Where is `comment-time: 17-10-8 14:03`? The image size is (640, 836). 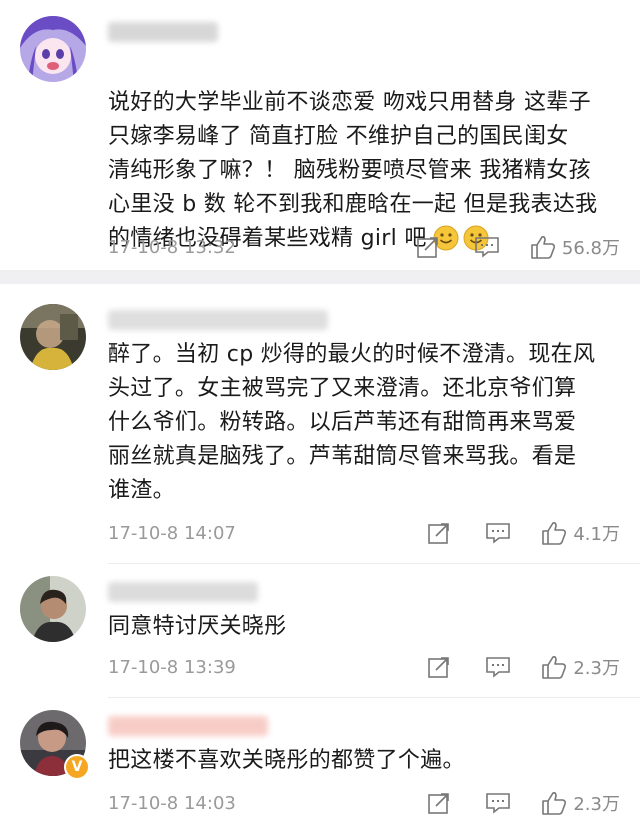 comment-time: 17-10-8 14:03 is located at coordinates (172, 803).